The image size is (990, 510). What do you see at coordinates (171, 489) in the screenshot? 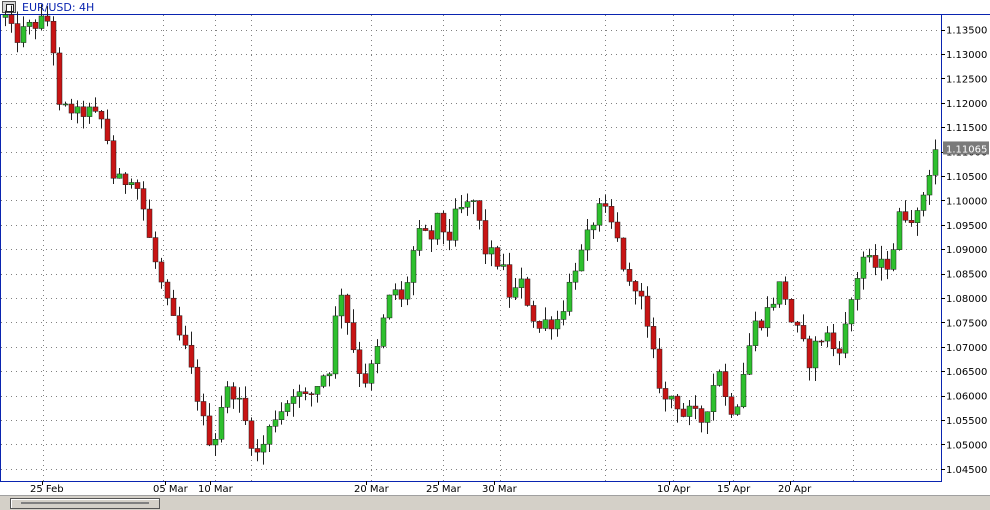
I see `x-axis-tick-label: 05 Mar` at bounding box center [171, 489].